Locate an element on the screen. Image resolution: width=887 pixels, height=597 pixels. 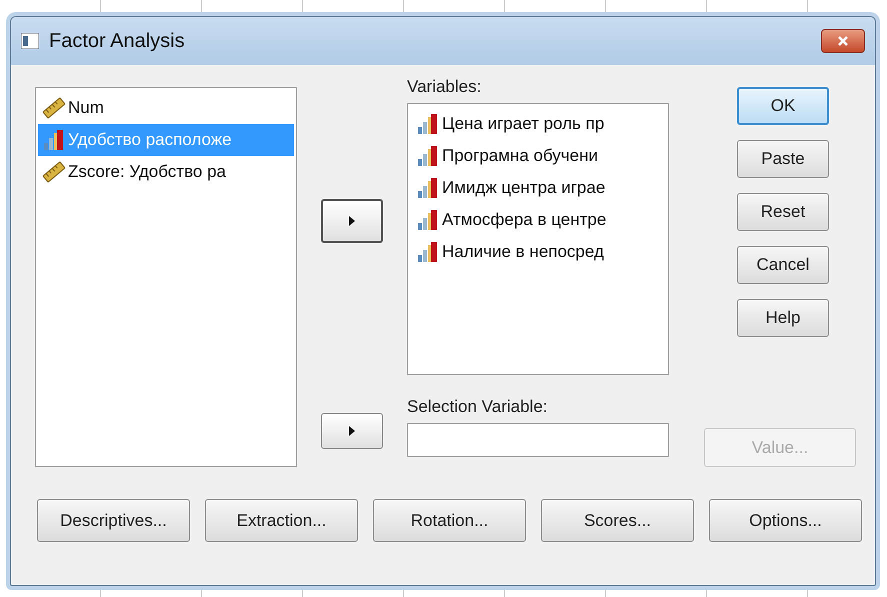
variables-label: Variables: is located at coordinates (444, 87).